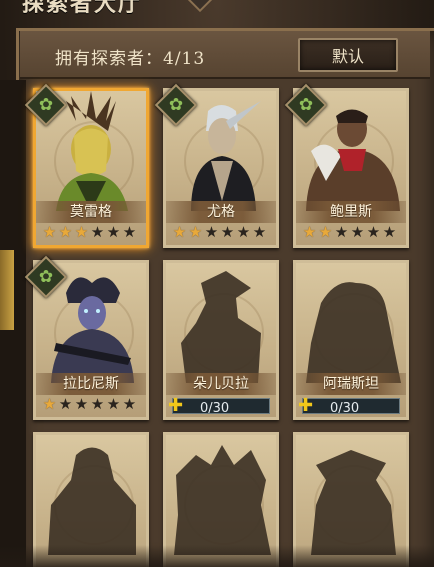 This screenshot has width=434, height=567. I want to click on bottom-fade, so click(217, 556).